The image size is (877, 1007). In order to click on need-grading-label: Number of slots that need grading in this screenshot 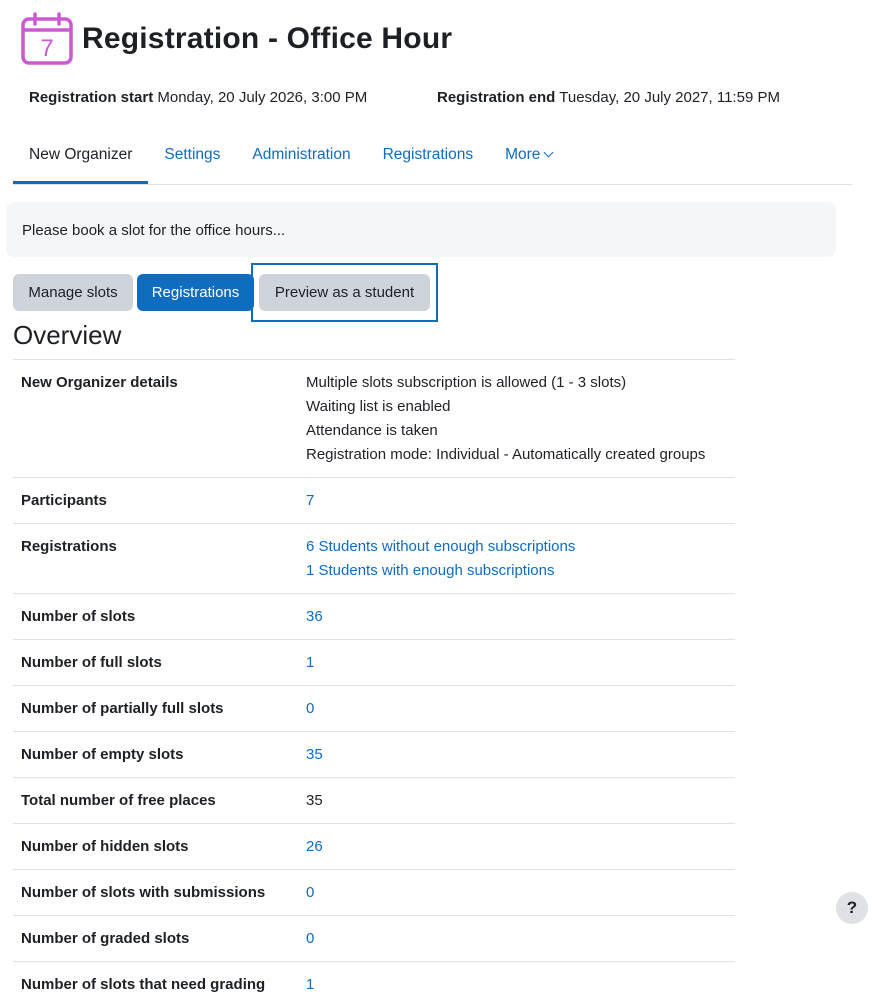, I will do `click(151, 984)`.